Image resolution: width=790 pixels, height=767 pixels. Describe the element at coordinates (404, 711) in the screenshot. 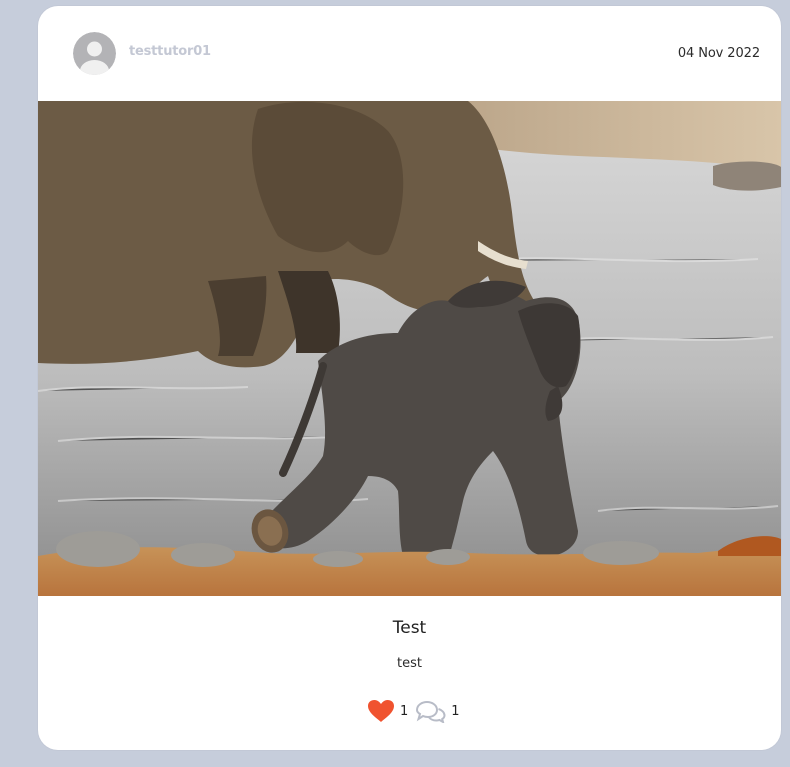

I see `like-count: 1` at that location.